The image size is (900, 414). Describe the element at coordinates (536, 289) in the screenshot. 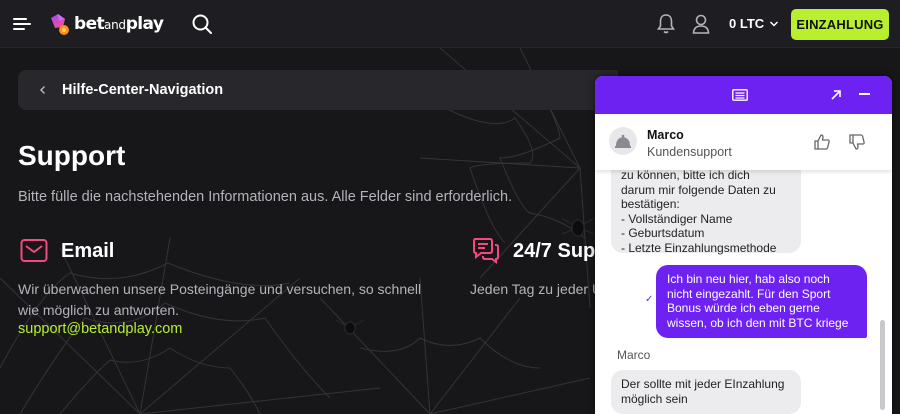

I see `live-support-card-description: Jeden Tag zu jeder U` at that location.